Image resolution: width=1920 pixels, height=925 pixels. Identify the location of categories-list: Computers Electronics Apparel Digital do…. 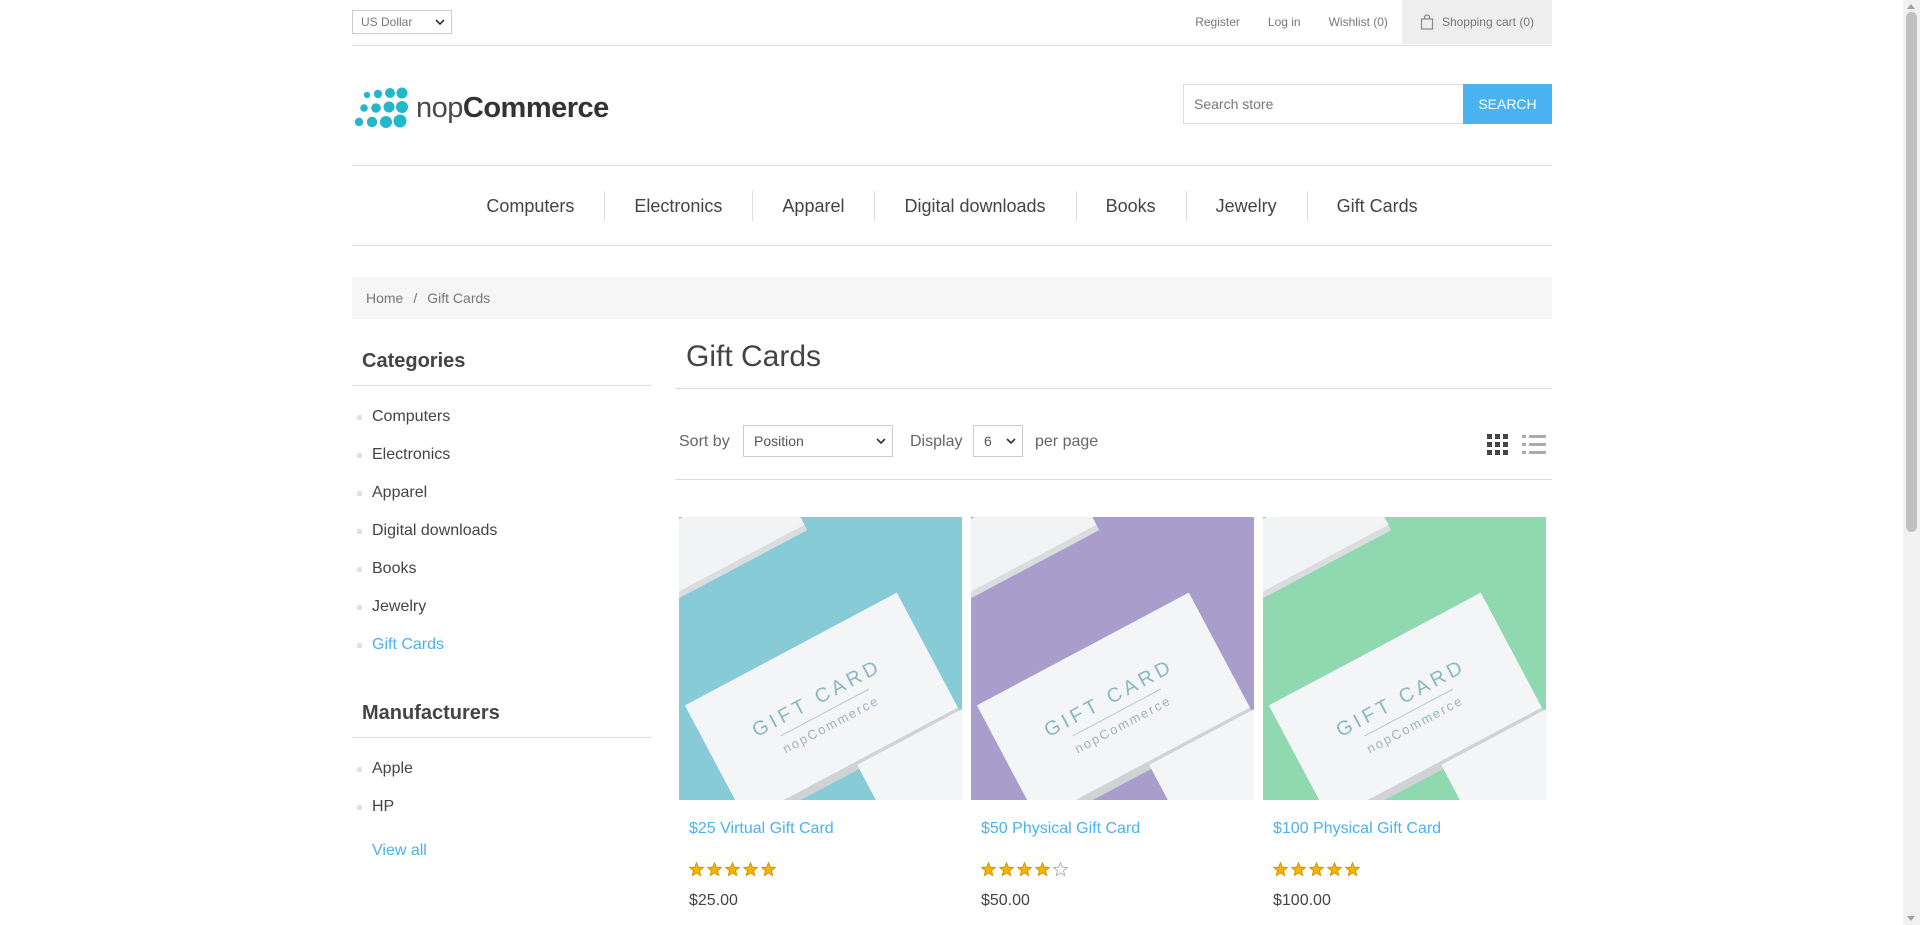
(502, 525).